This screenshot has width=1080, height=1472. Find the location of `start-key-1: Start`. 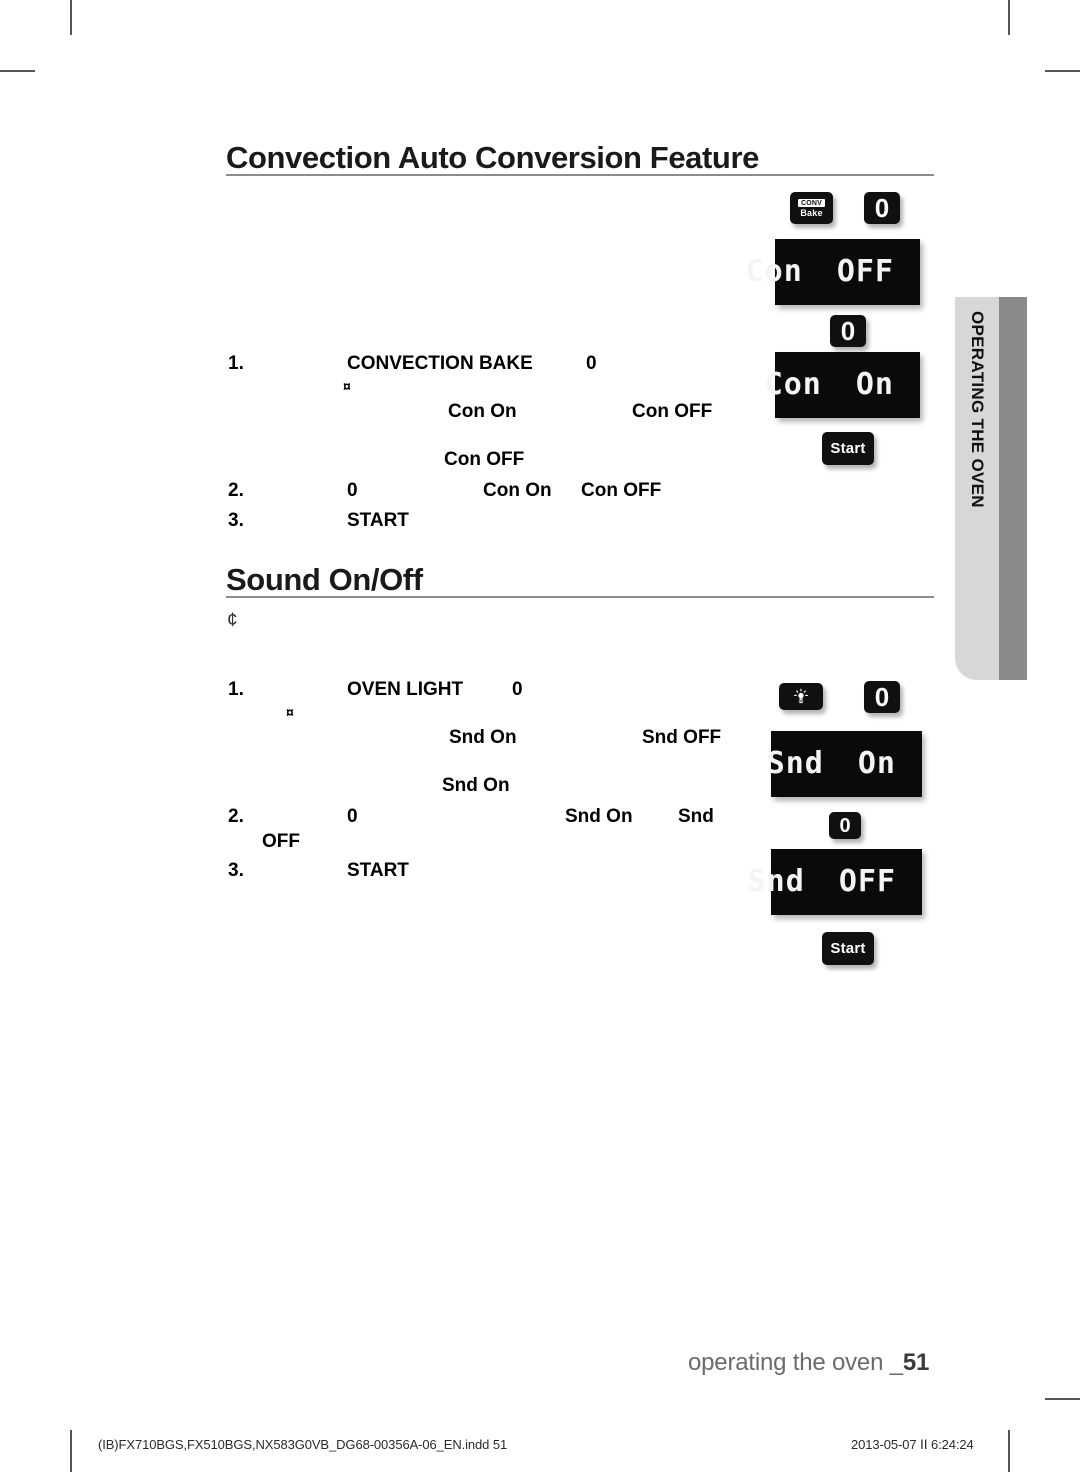

start-key-1: Start is located at coordinates (848, 448).